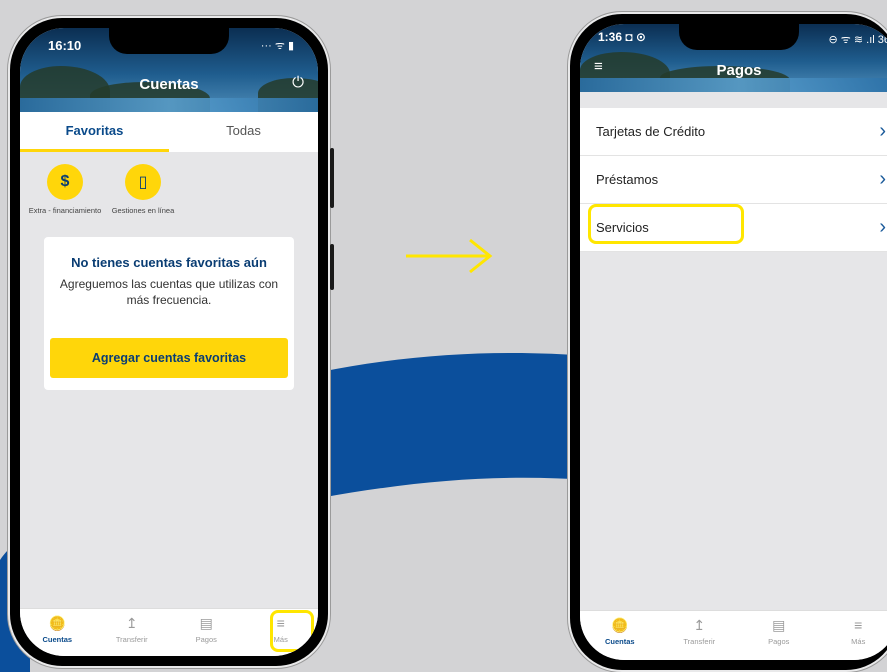 The width and height of the screenshot is (887, 672). I want to click on tab-favoritas: Favoritas, so click(94, 132).